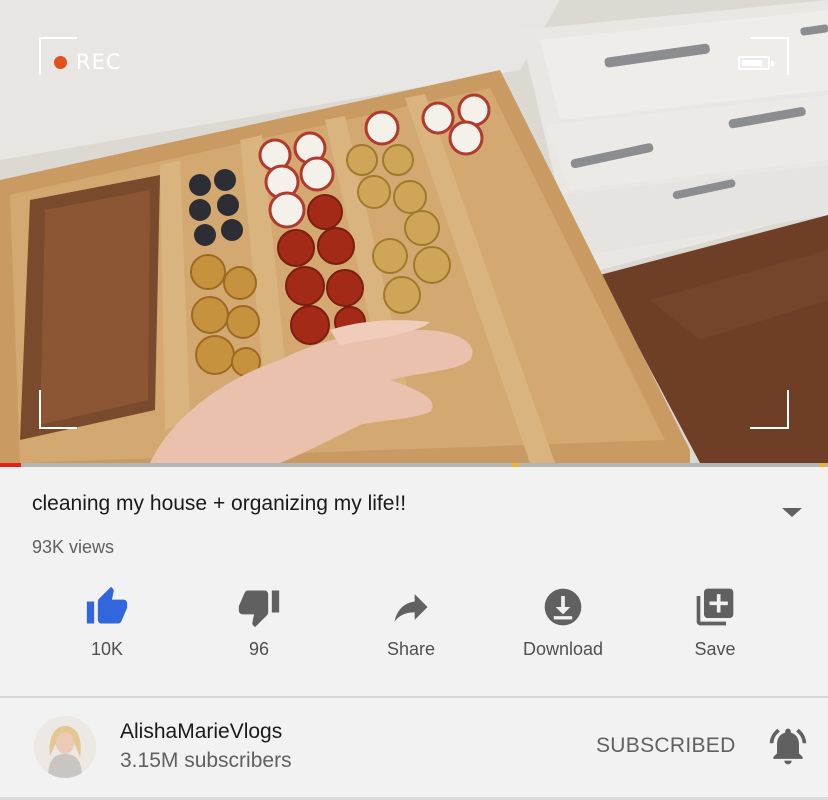  I want to click on action-bar: 10K 96 Share Download Save, so click(414, 625).